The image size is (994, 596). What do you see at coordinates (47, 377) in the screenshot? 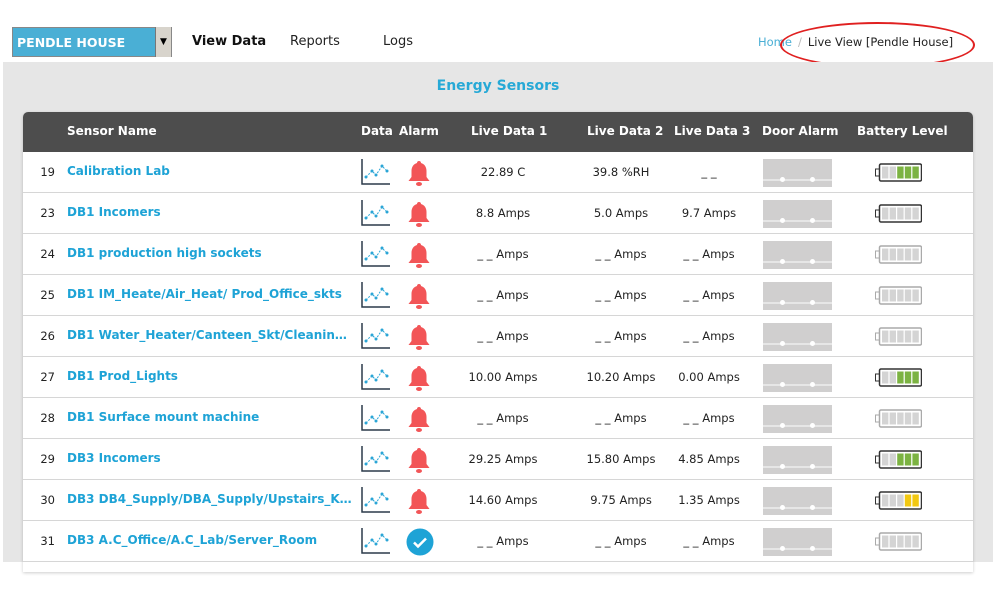
I see `sensor-id: 27` at bounding box center [47, 377].